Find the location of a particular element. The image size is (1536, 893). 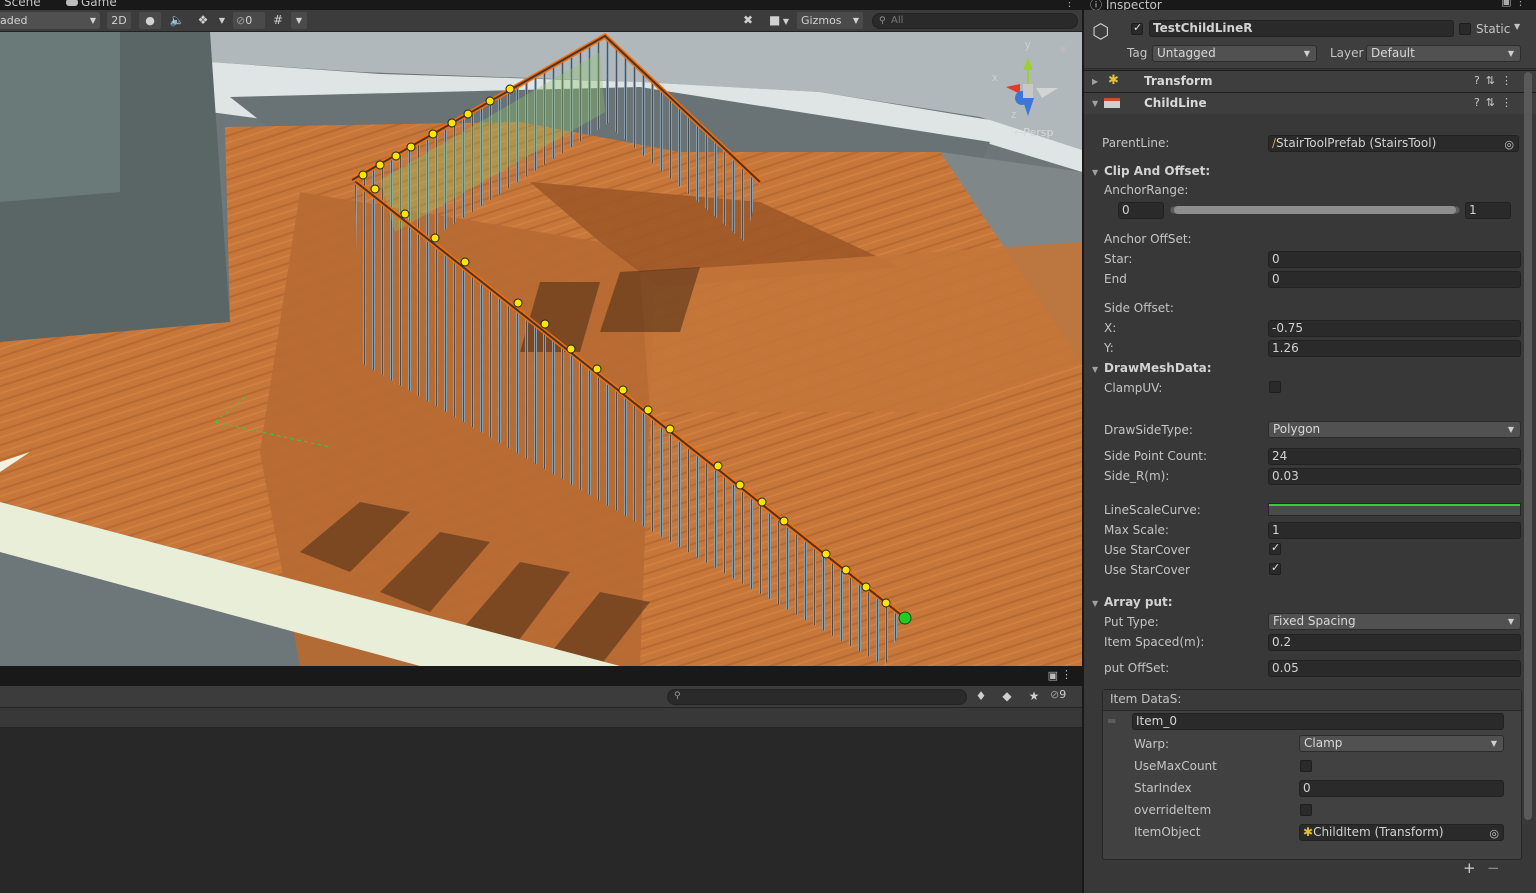

star-field: 0 is located at coordinates (1394, 259).